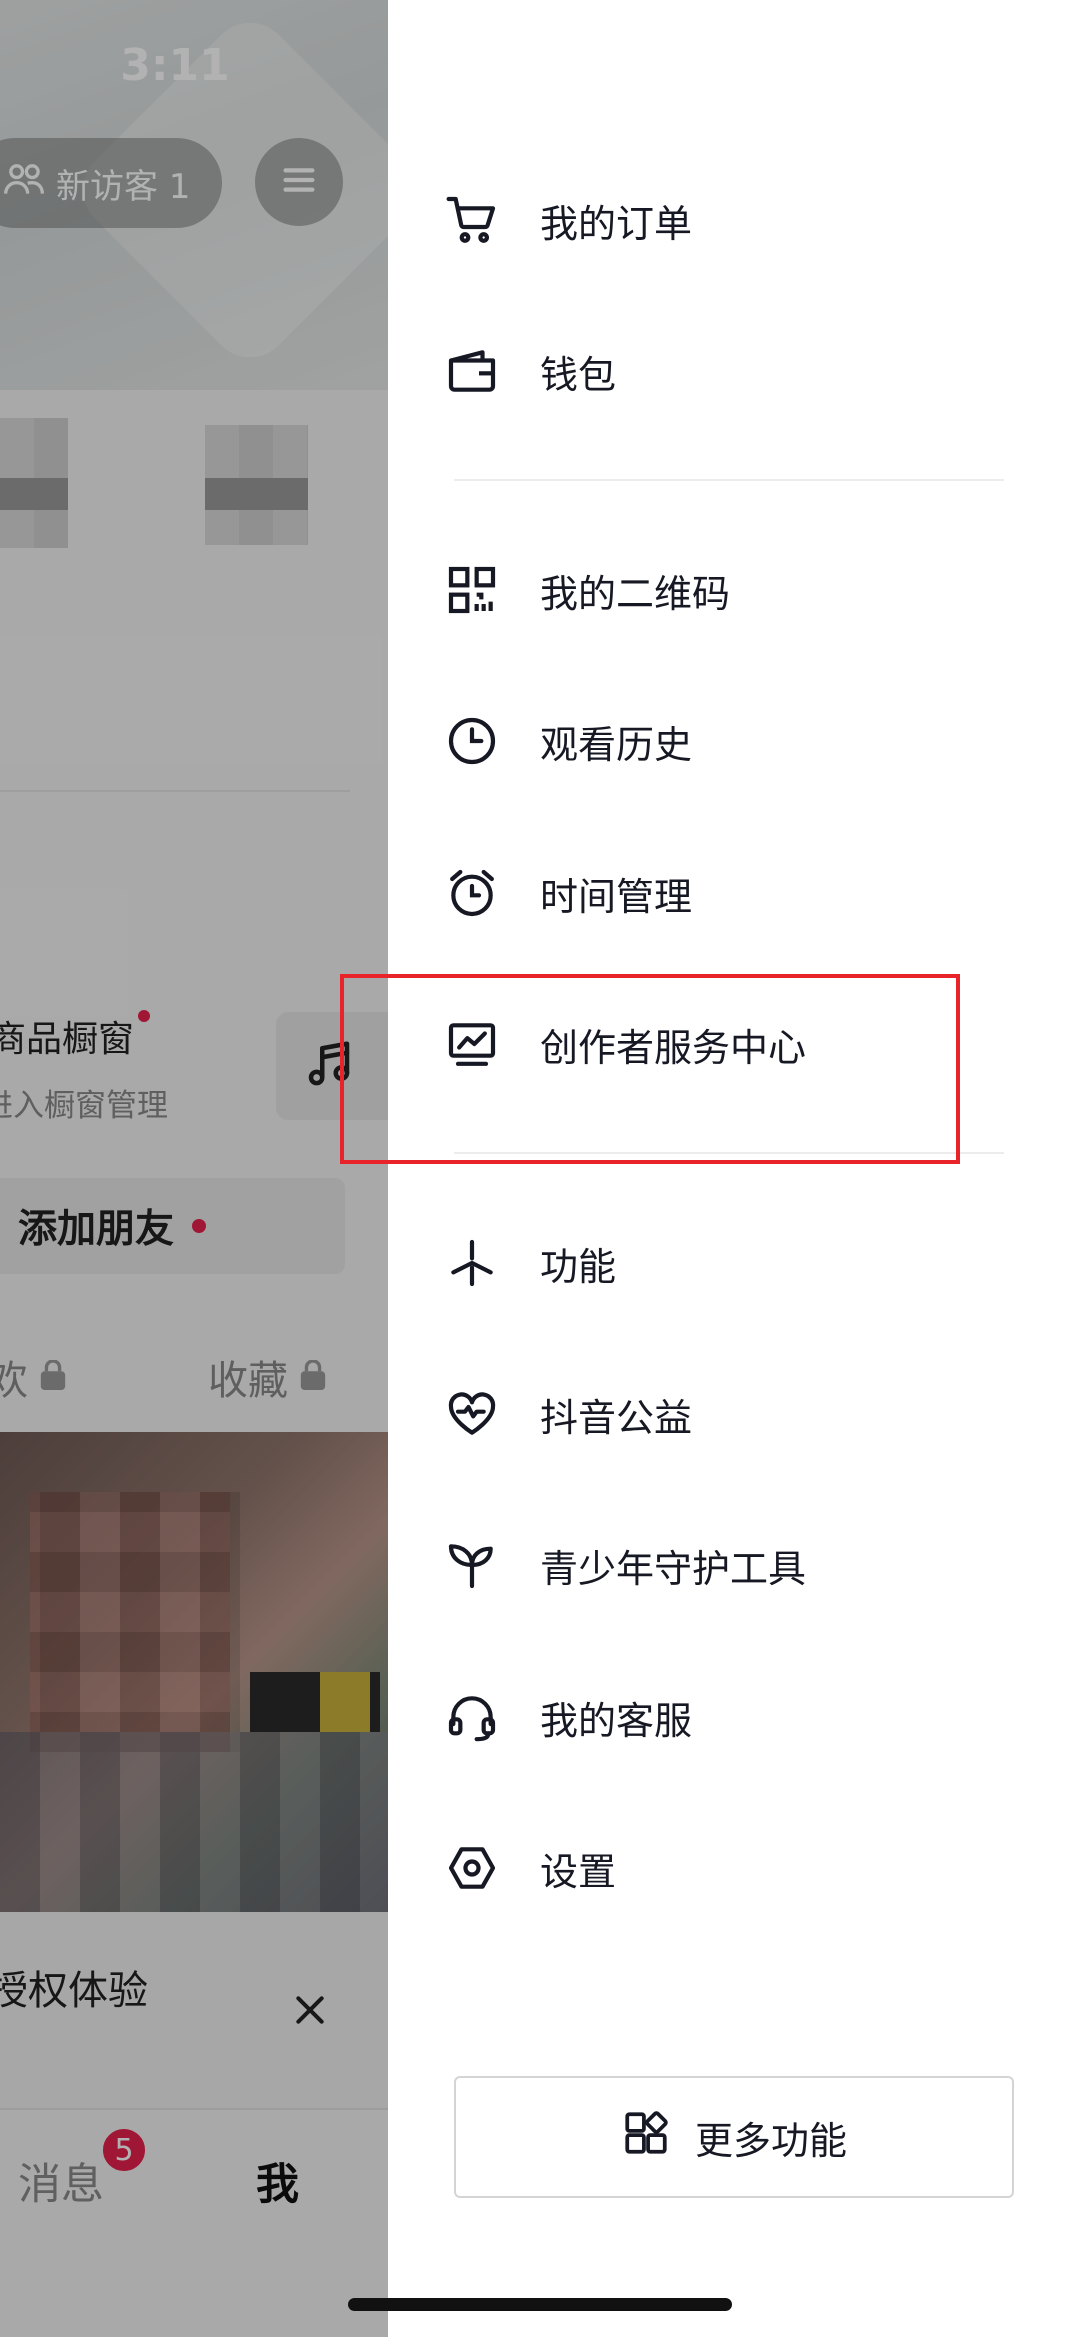 This screenshot has height=2337, width=1080. Describe the element at coordinates (724, 741) in the screenshot. I see `menu-item-watch-history: 观看历史` at that location.